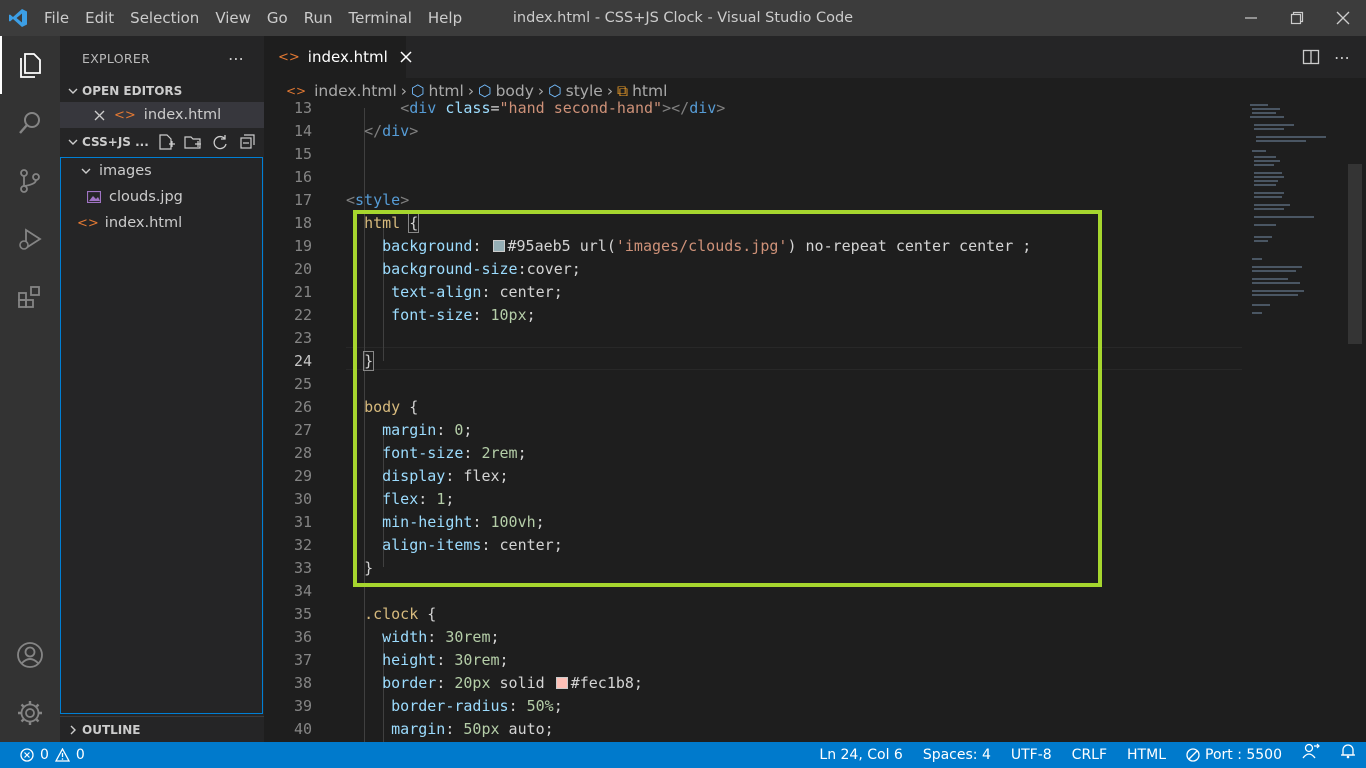 Image resolution: width=1366 pixels, height=768 pixels. What do you see at coordinates (161, 171) in the screenshot?
I see `tree-item-images: images` at bounding box center [161, 171].